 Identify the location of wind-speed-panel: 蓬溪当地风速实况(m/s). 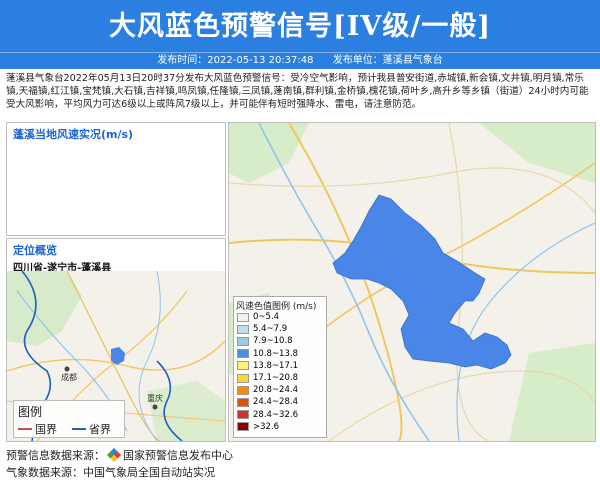
(116, 179).